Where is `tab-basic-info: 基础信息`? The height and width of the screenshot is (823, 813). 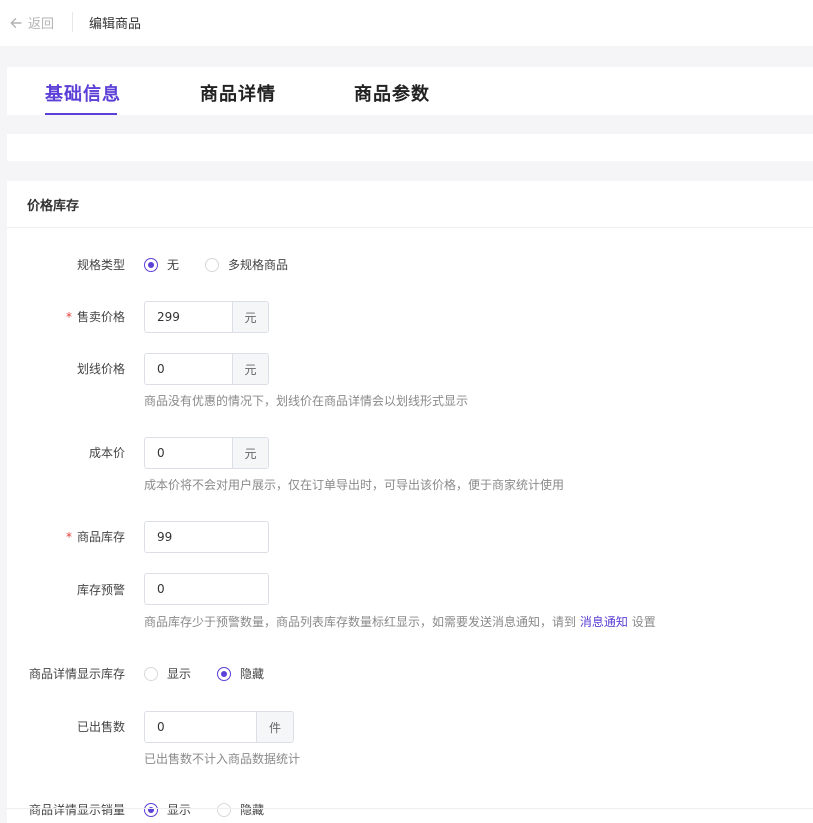 tab-basic-info: 基础信息 is located at coordinates (83, 93).